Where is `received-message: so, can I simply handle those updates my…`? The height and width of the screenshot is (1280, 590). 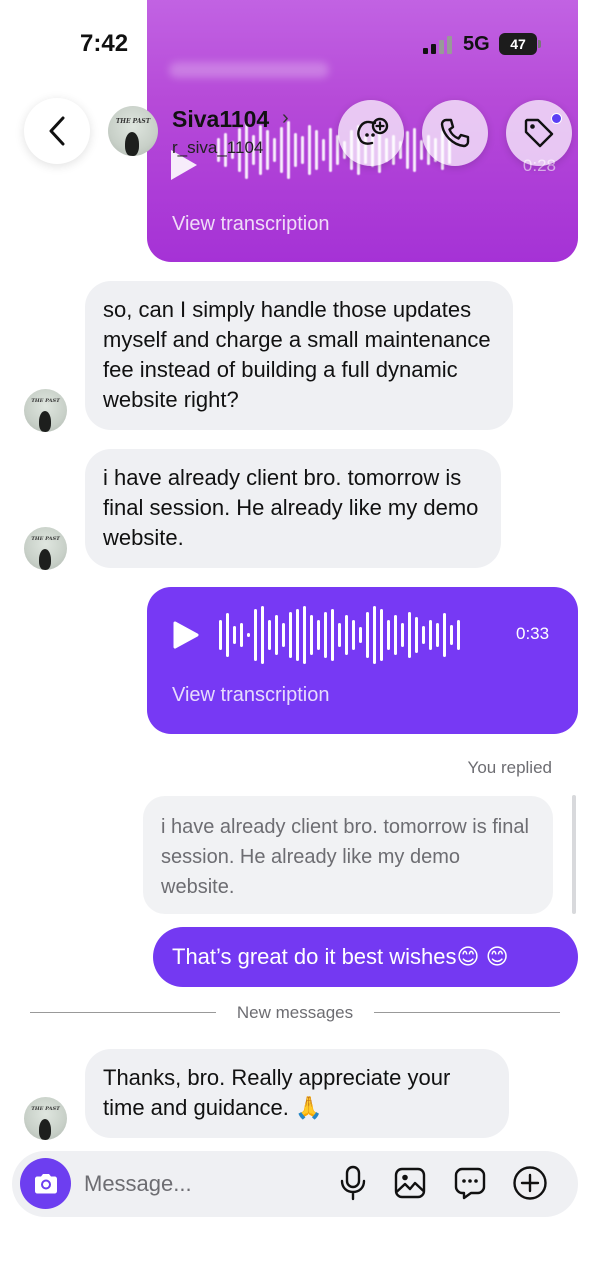
received-message: so, can I simply handle those updates my… is located at coordinates (299, 355).